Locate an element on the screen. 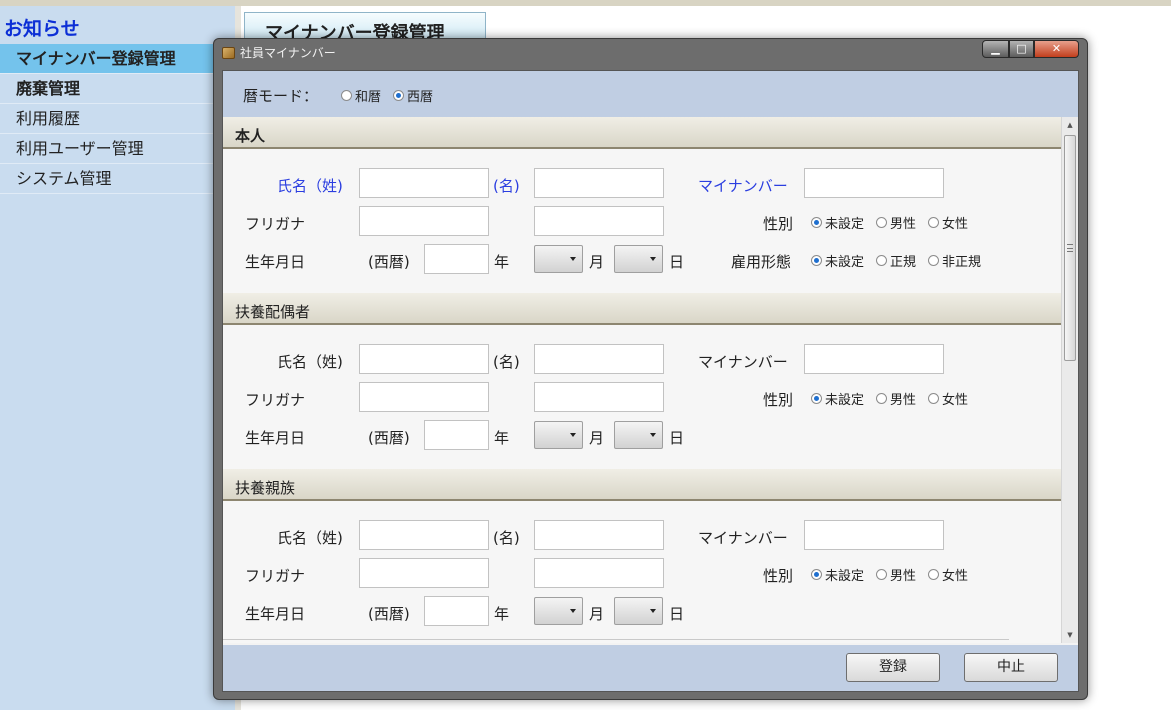 This screenshot has width=1171, height=710. calendar-mode-label: 暦モード： is located at coordinates (281, 96).